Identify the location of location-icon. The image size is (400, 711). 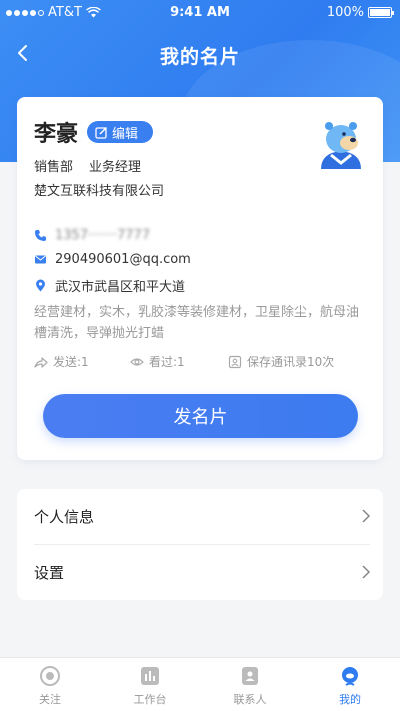
(40, 285).